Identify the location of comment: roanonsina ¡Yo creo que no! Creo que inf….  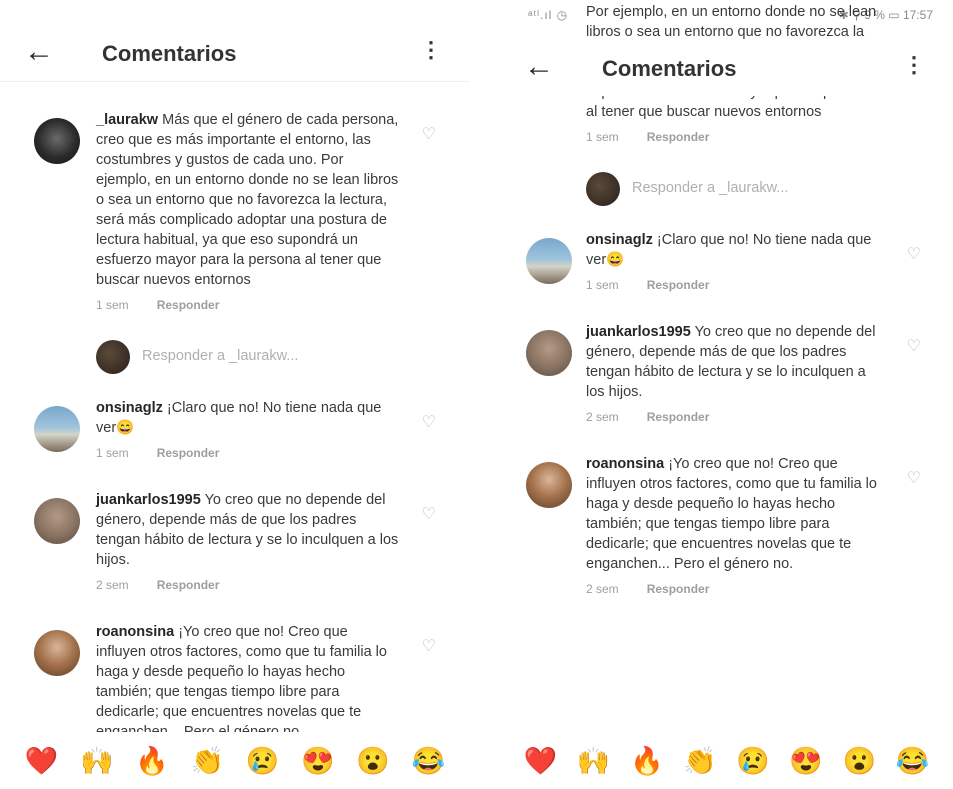
(726, 525).